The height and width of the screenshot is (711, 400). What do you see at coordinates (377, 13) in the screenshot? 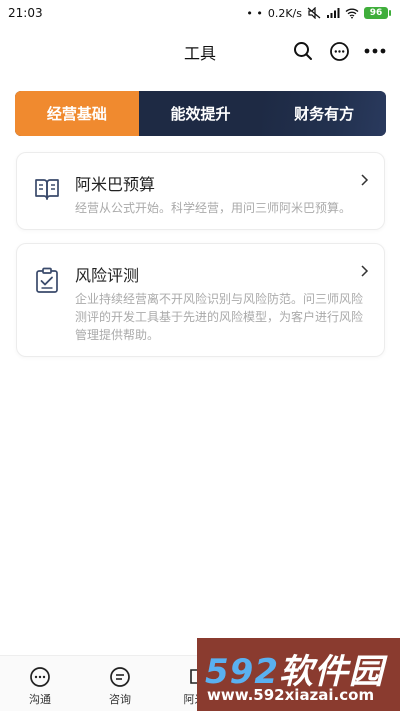
I see `battery-icon: 96` at bounding box center [377, 13].